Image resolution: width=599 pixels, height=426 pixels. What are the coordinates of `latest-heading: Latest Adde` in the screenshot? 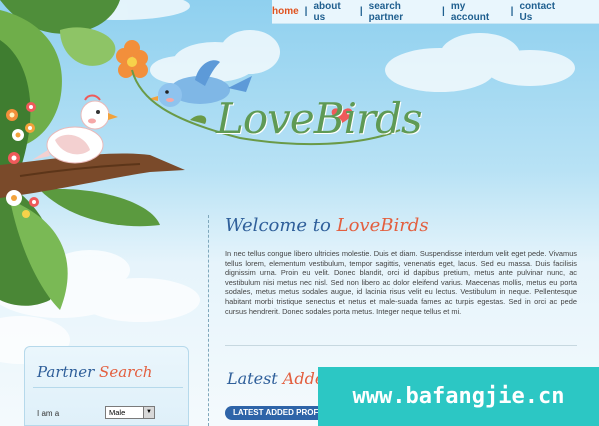 It's located at (275, 378).